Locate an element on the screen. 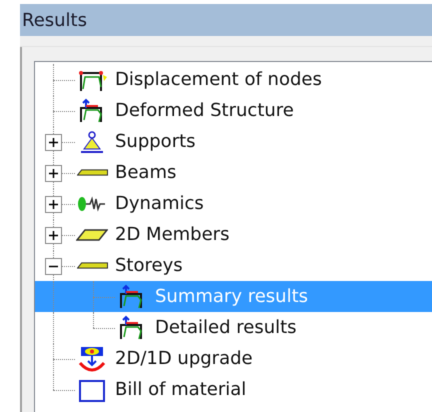  panel-title: Results is located at coordinates (54, 20).